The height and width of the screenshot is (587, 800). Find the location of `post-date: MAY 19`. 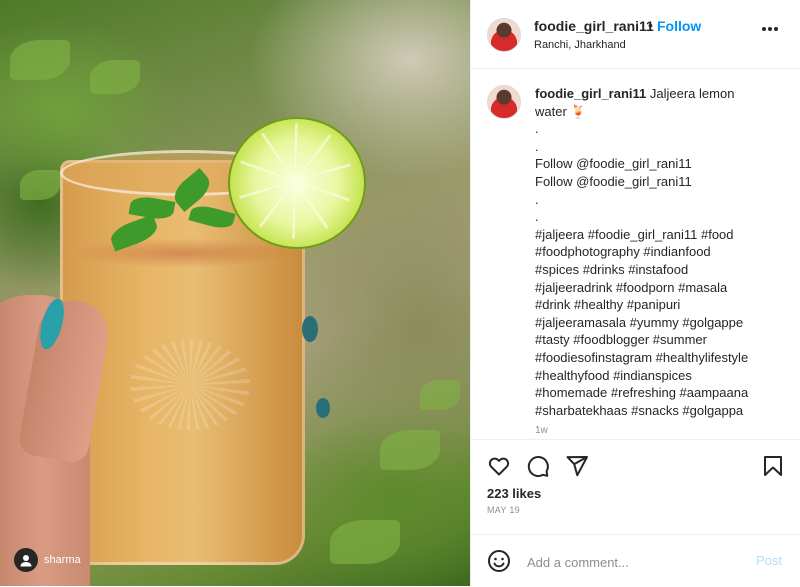

post-date: MAY 19 is located at coordinates (503, 510).